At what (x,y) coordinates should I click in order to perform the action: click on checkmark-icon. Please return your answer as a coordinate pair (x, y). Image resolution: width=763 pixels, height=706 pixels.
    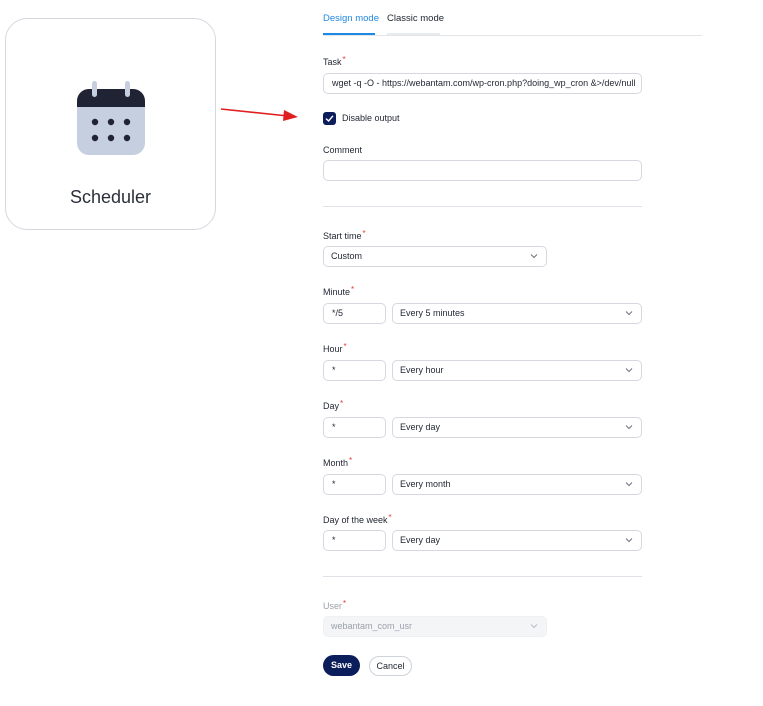
    Looking at the image, I should click on (329, 119).